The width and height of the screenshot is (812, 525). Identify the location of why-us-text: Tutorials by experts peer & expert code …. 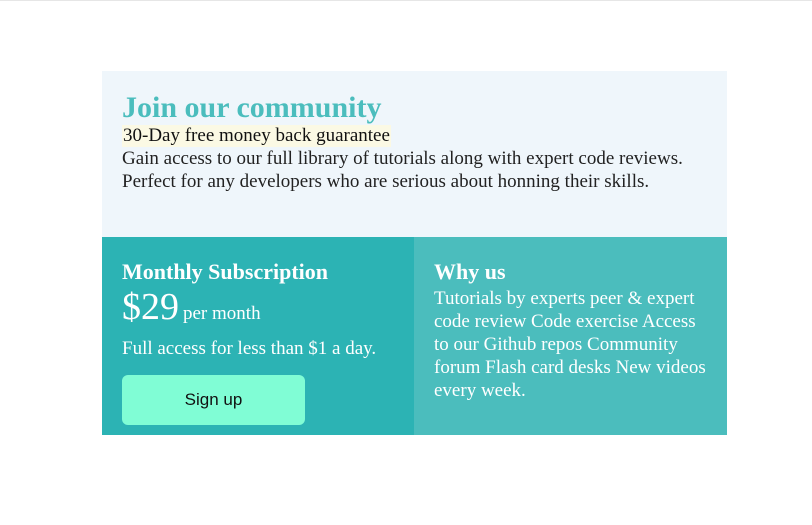
(570, 344).